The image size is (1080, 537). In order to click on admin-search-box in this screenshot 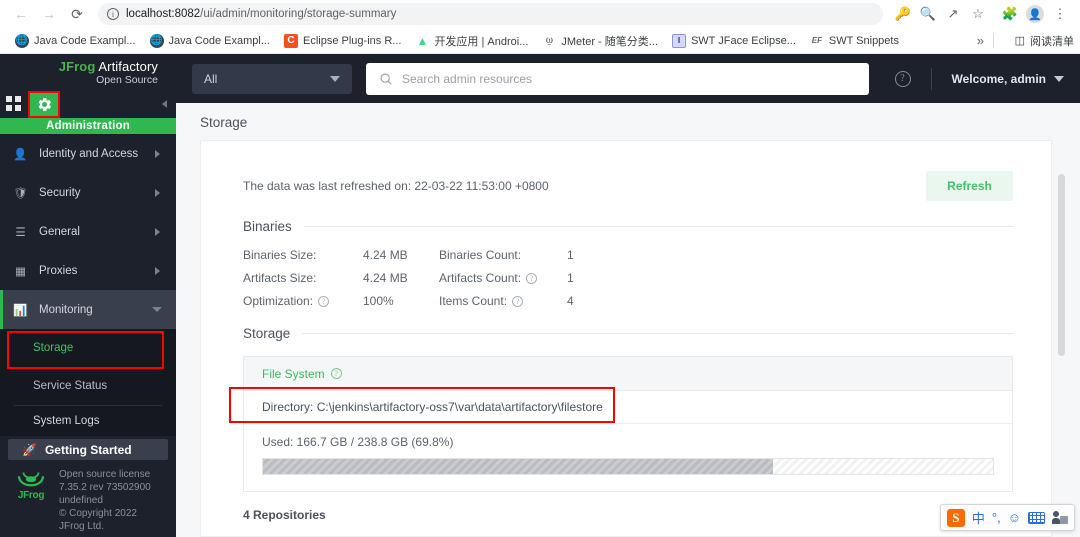, I will do `click(617, 78)`.